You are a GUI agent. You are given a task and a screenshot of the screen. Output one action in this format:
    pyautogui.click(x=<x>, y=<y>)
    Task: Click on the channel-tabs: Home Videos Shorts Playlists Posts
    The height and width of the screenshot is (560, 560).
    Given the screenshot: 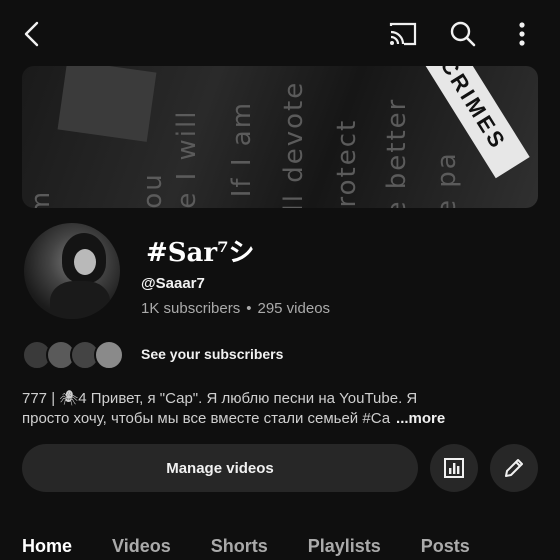 What is the action you would take?
    pyautogui.click(x=266, y=546)
    